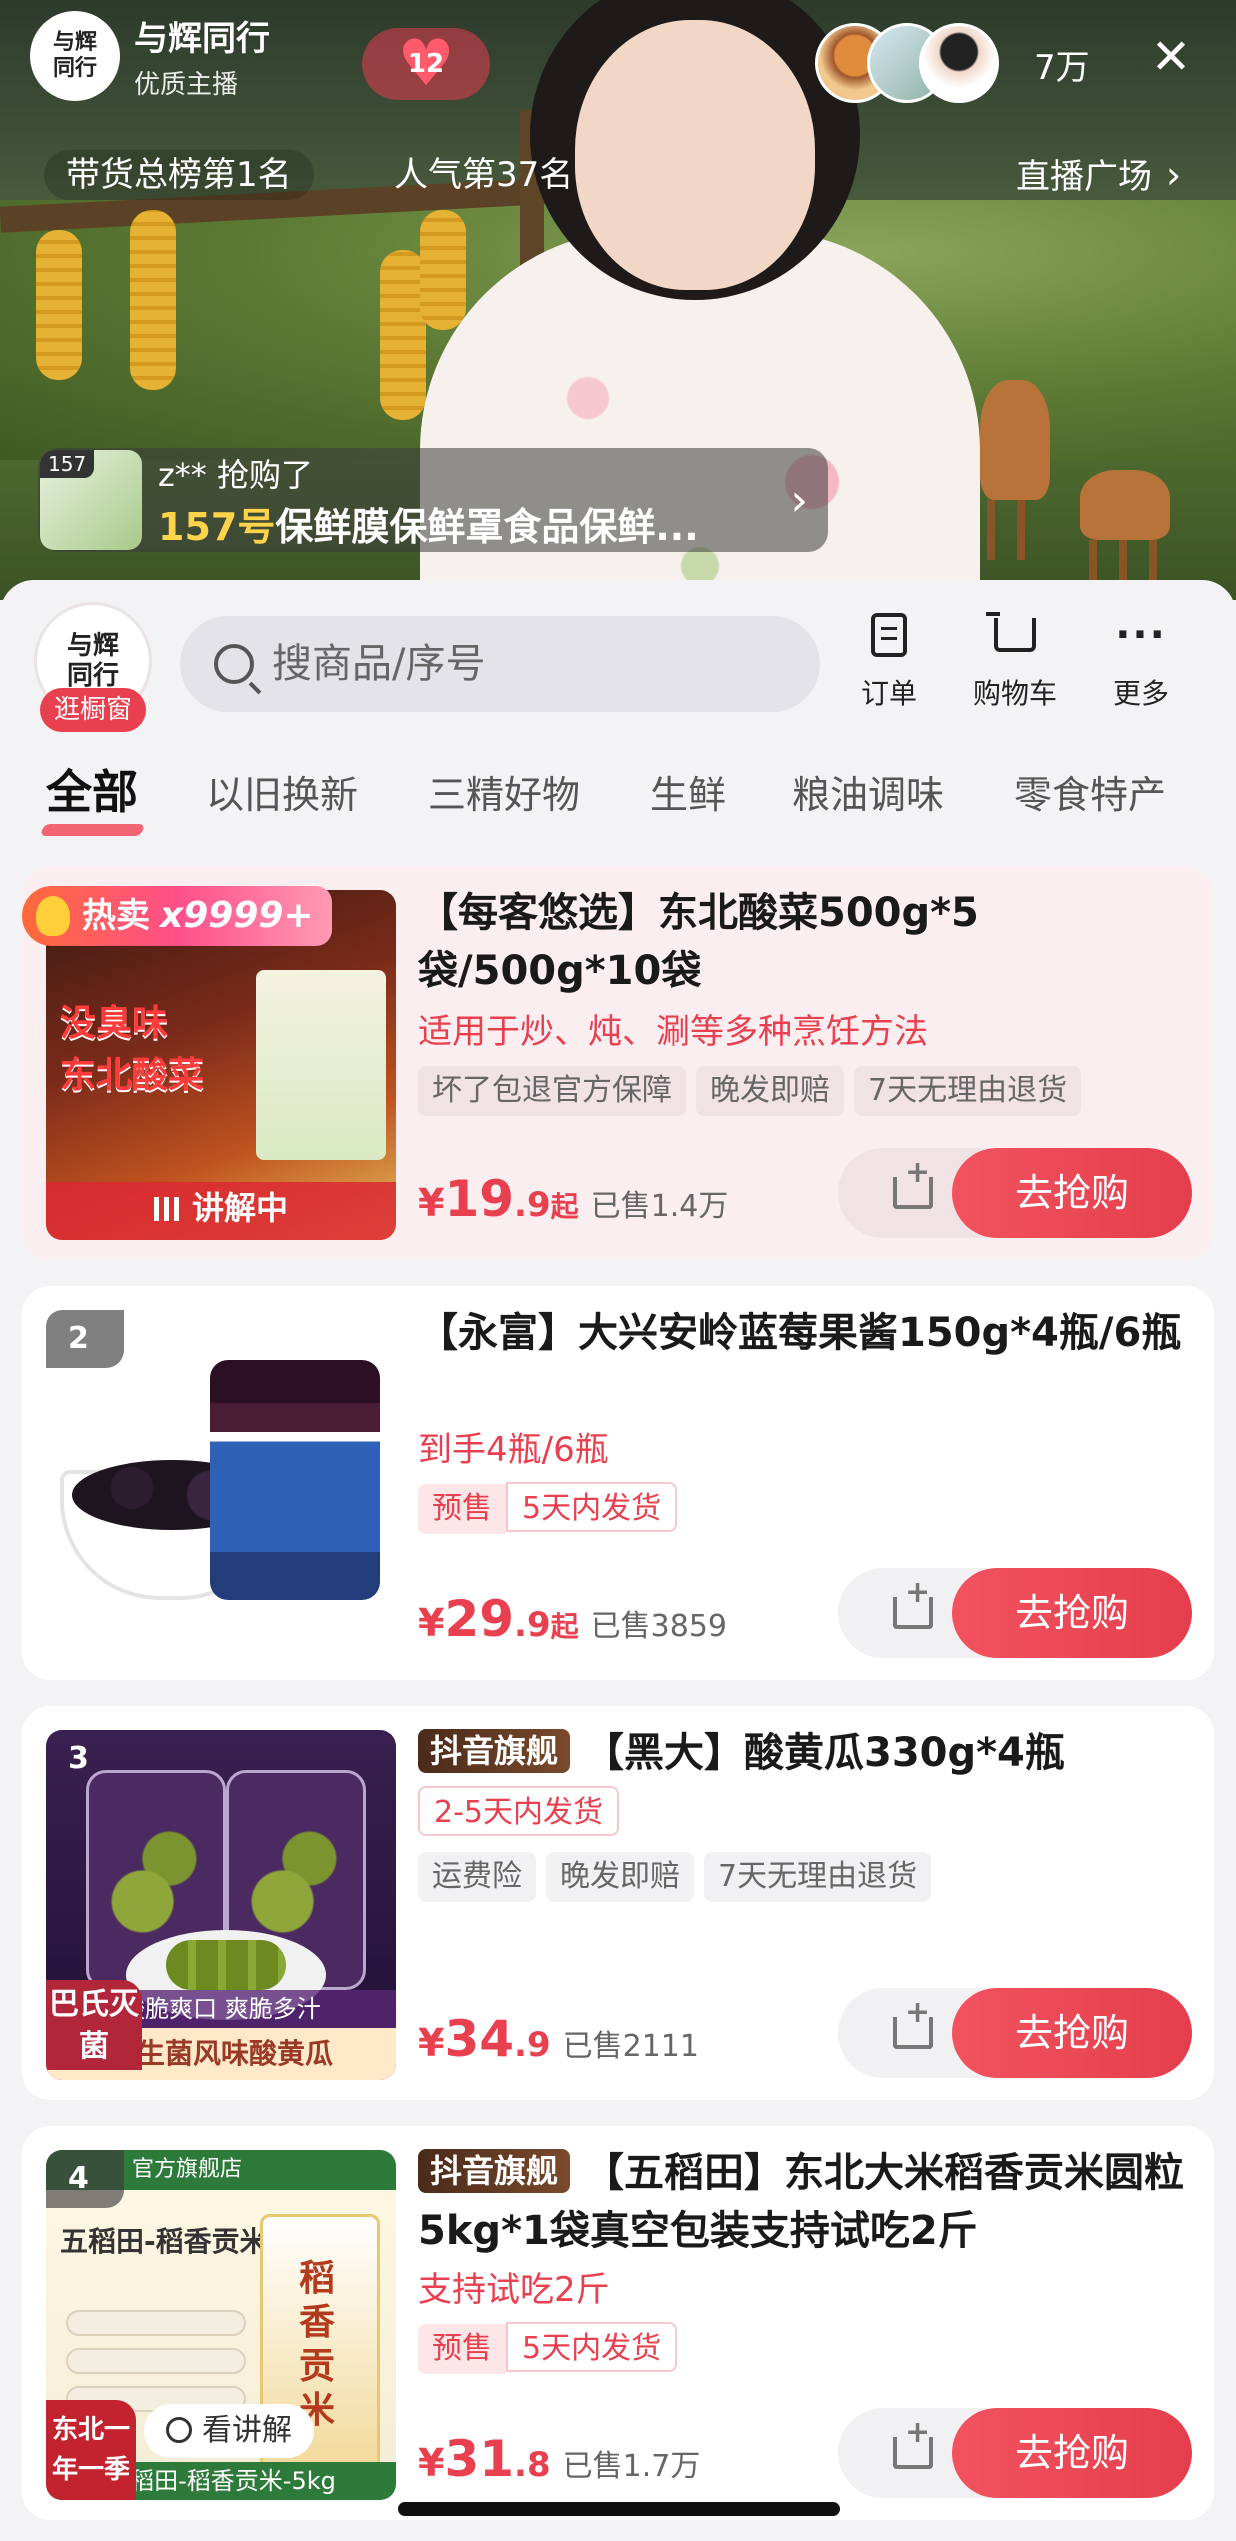 This screenshot has width=1236, height=2541. I want to click on hot-count: x9999+, so click(237, 915).